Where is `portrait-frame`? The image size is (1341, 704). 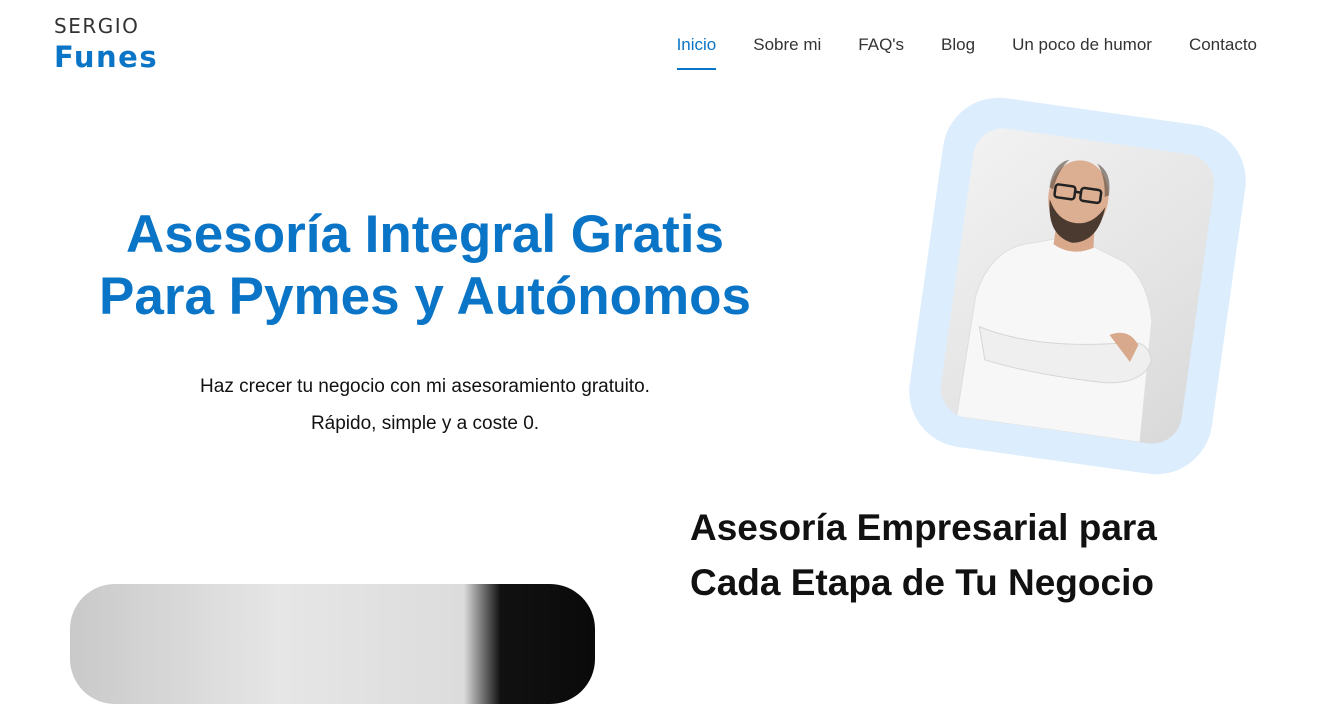
portrait-frame is located at coordinates (1077, 286).